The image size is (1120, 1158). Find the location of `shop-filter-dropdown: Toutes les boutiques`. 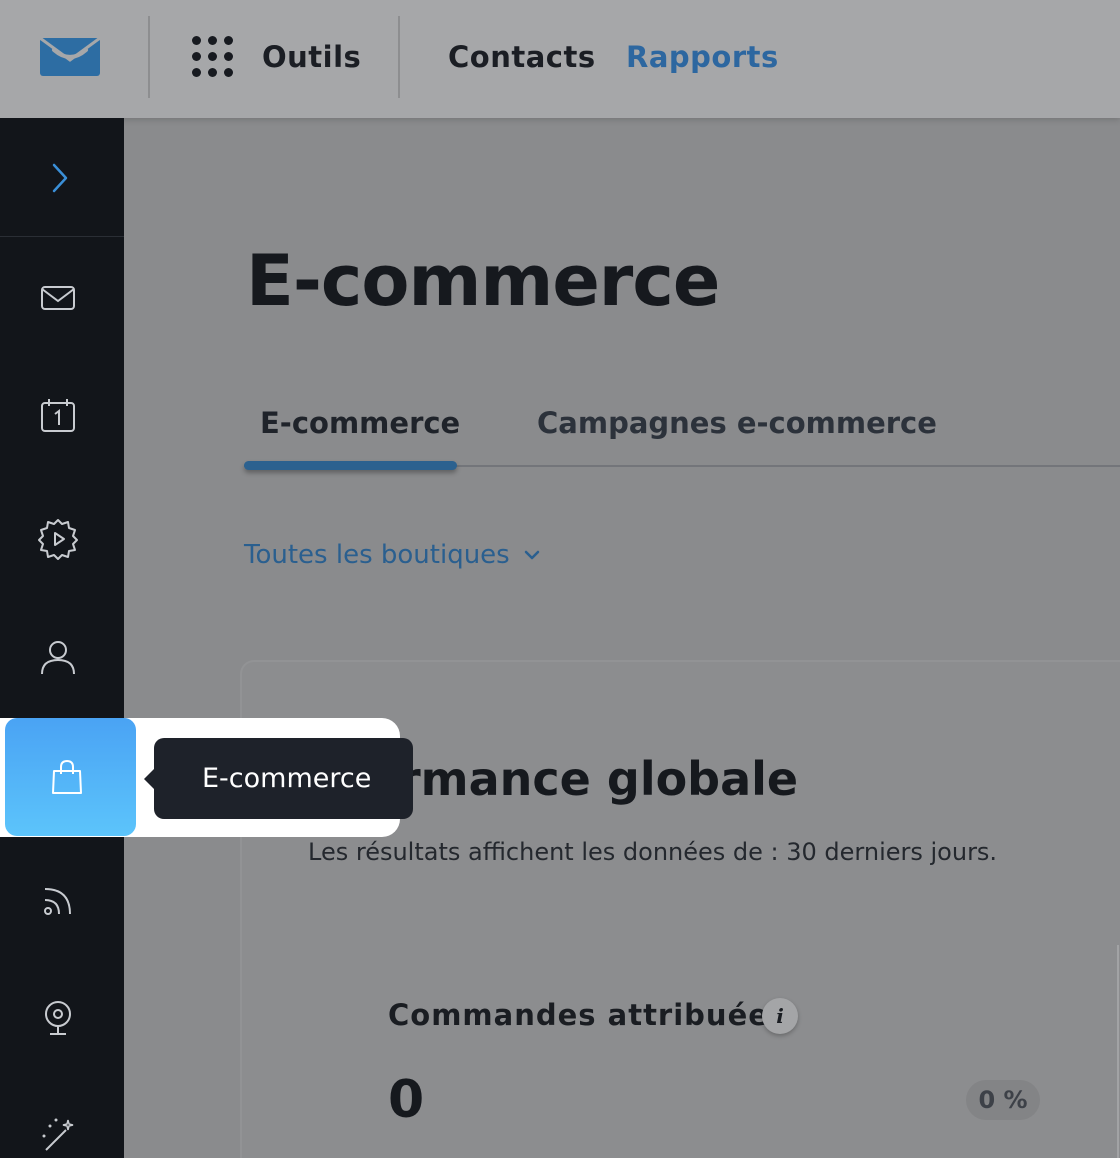

shop-filter-dropdown: Toutes les boutiques is located at coordinates (392, 555).